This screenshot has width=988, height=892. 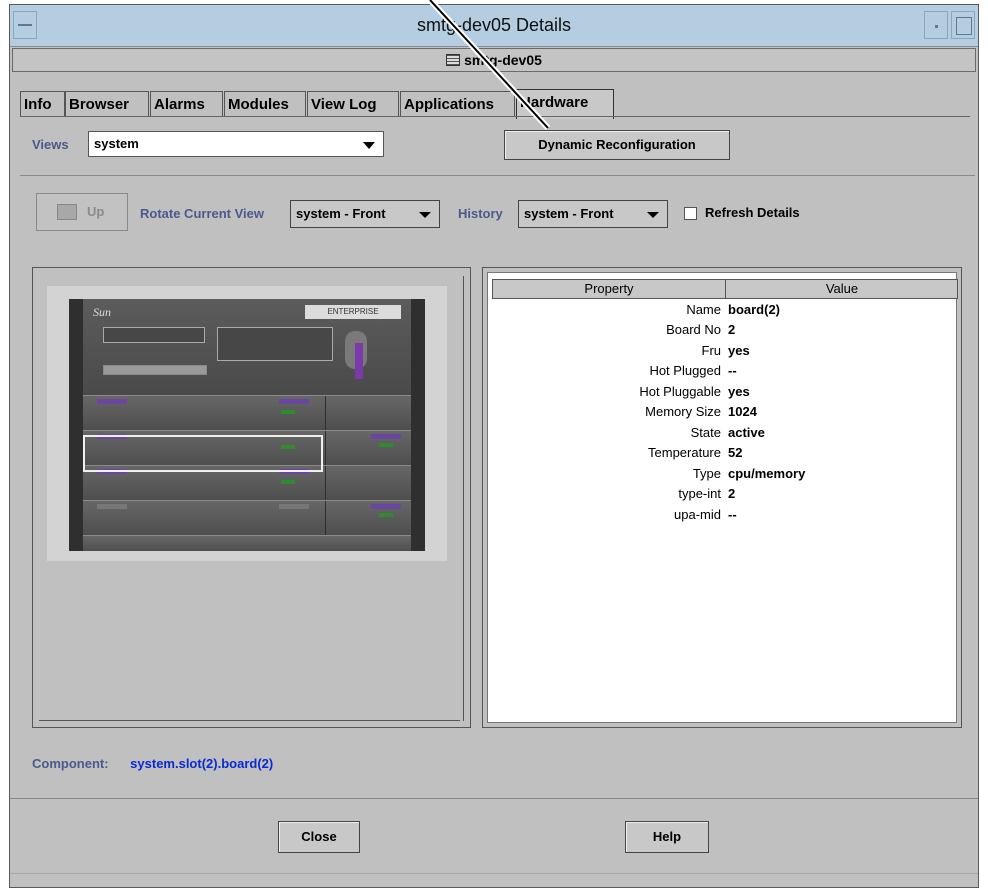 I want to click on component-row: Component: system.slot(2).board(2), so click(x=152, y=763).